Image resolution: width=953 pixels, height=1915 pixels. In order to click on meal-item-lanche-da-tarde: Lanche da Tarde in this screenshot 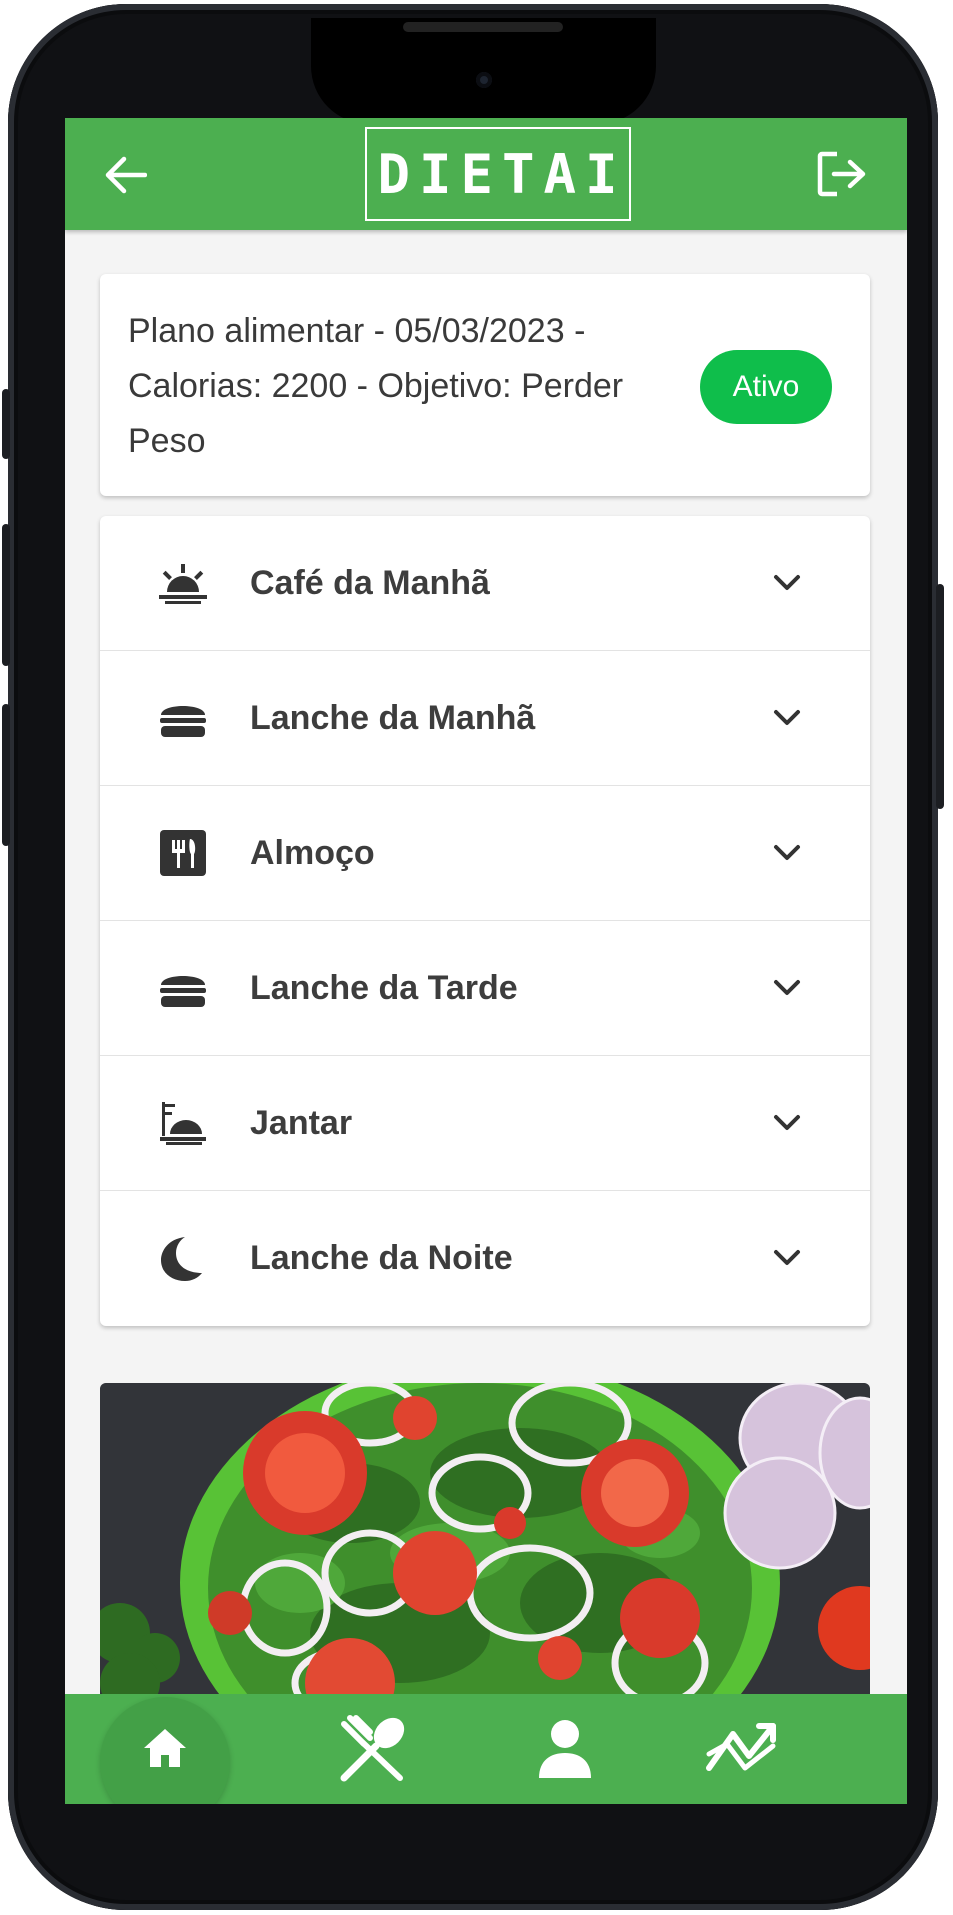, I will do `click(485, 988)`.